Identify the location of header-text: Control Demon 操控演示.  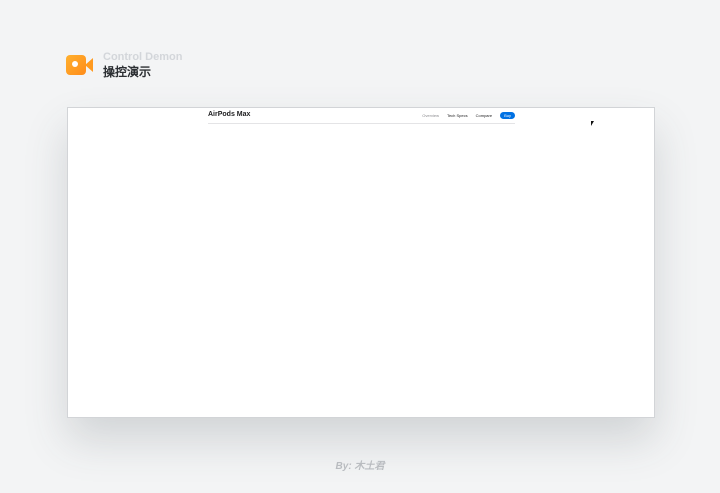
(143, 65).